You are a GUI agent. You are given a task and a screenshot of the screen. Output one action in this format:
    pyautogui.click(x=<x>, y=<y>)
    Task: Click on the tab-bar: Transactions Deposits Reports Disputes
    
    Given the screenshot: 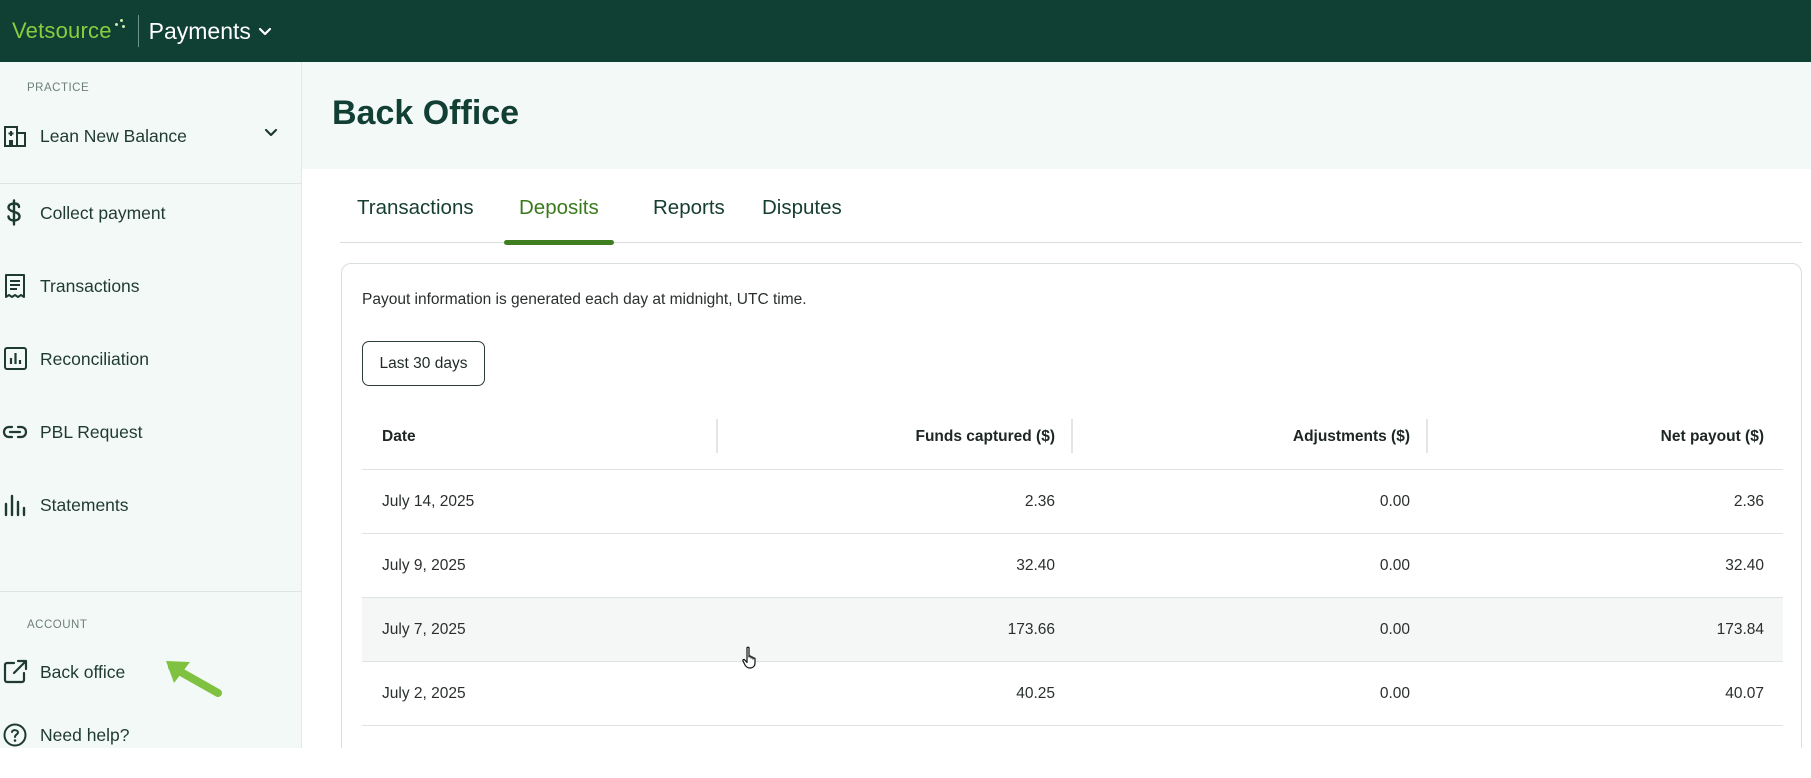 What is the action you would take?
    pyautogui.click(x=1071, y=215)
    